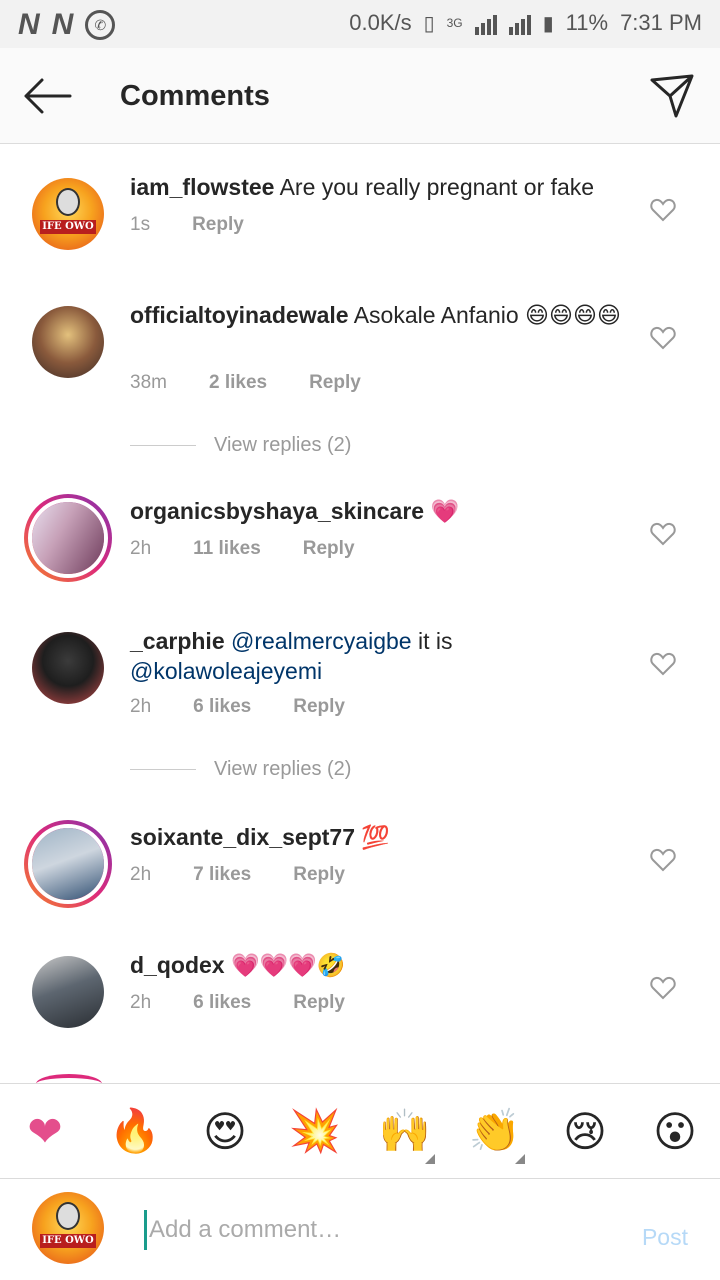 The width and height of the screenshot is (720, 1280). Describe the element at coordinates (445, 511) in the screenshot. I see `comment-text: 💗` at that location.